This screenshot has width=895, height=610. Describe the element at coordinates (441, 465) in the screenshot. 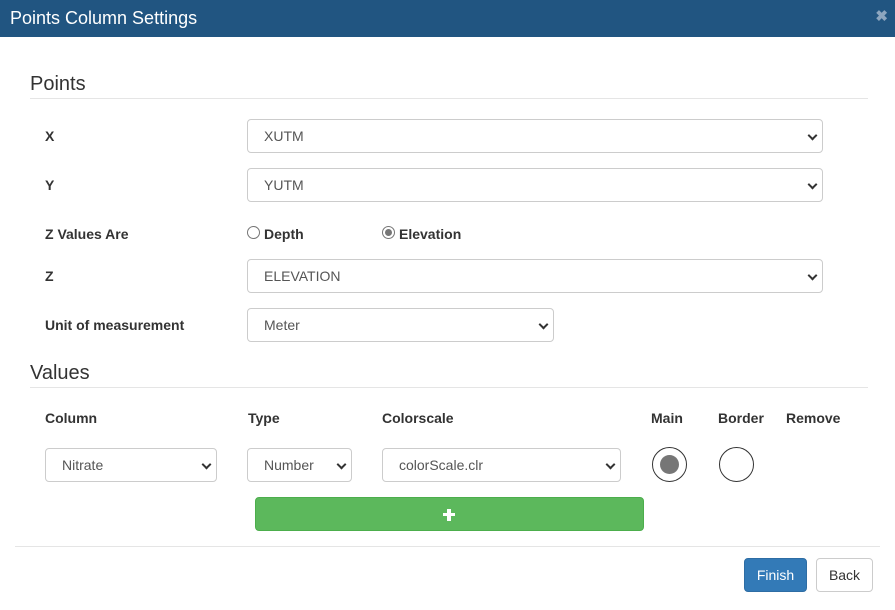

I see `colorscale-select-value: colorScale.clr` at that location.